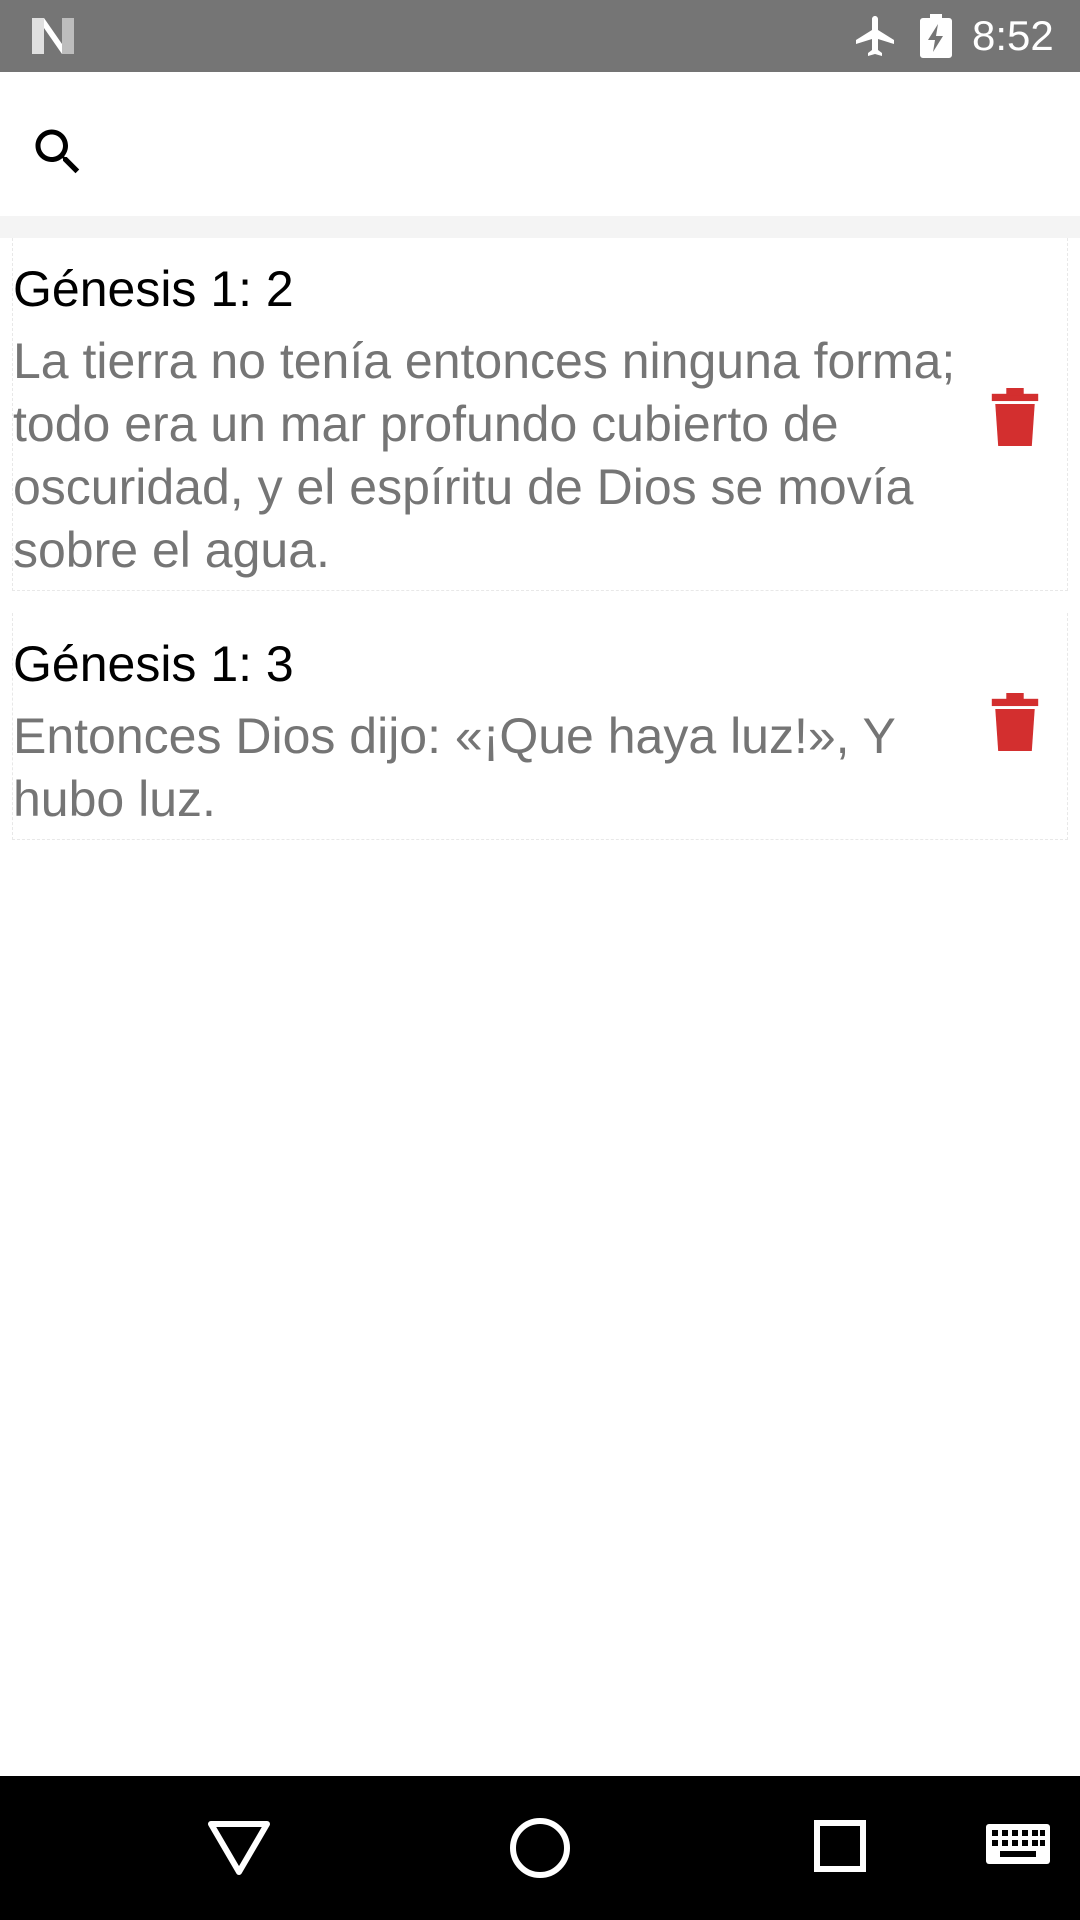 This screenshot has width=1080, height=1920. What do you see at coordinates (153, 289) in the screenshot?
I see `verse-reference: Génesis 1: 2` at bounding box center [153, 289].